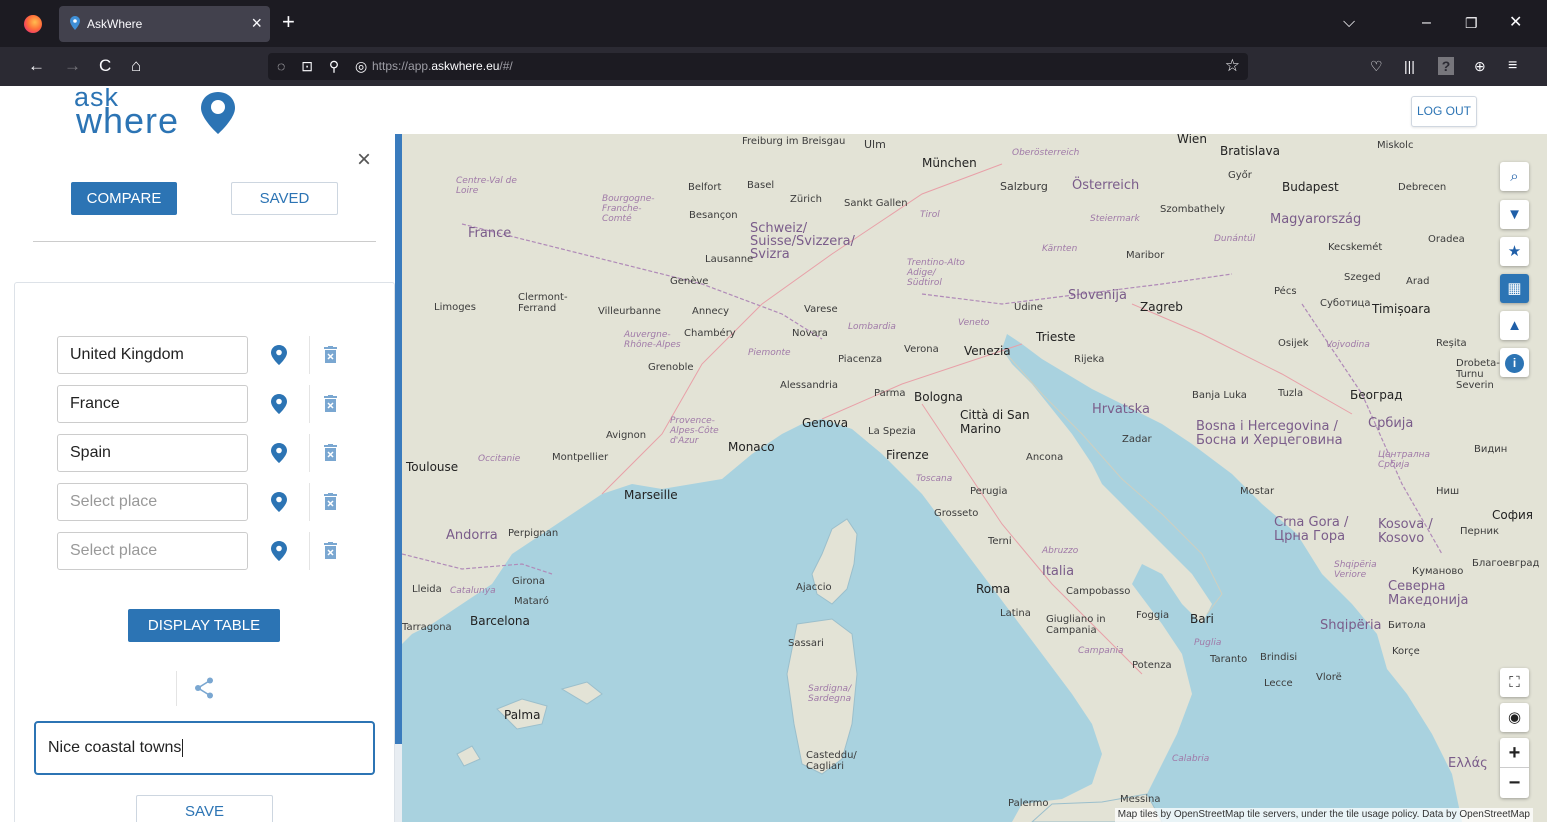  What do you see at coordinates (398, 439) in the screenshot?
I see `panel-scrollbar-thumb` at bounding box center [398, 439].